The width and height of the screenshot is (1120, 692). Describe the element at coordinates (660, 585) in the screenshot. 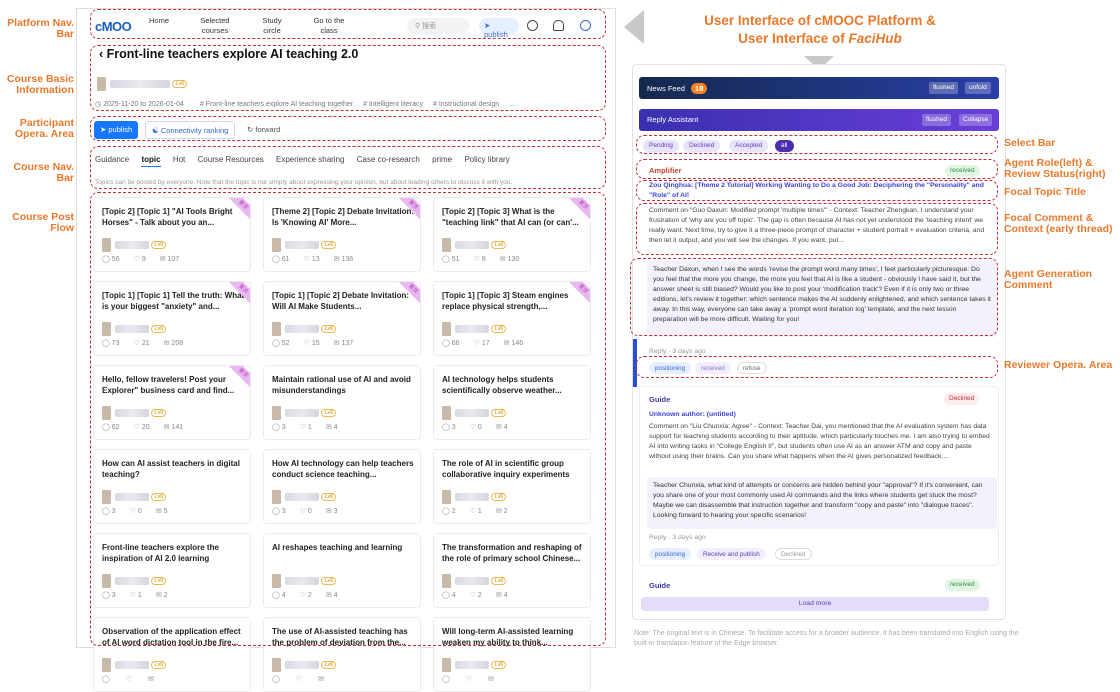

I see `agent-role-guide-2: Guide` at that location.